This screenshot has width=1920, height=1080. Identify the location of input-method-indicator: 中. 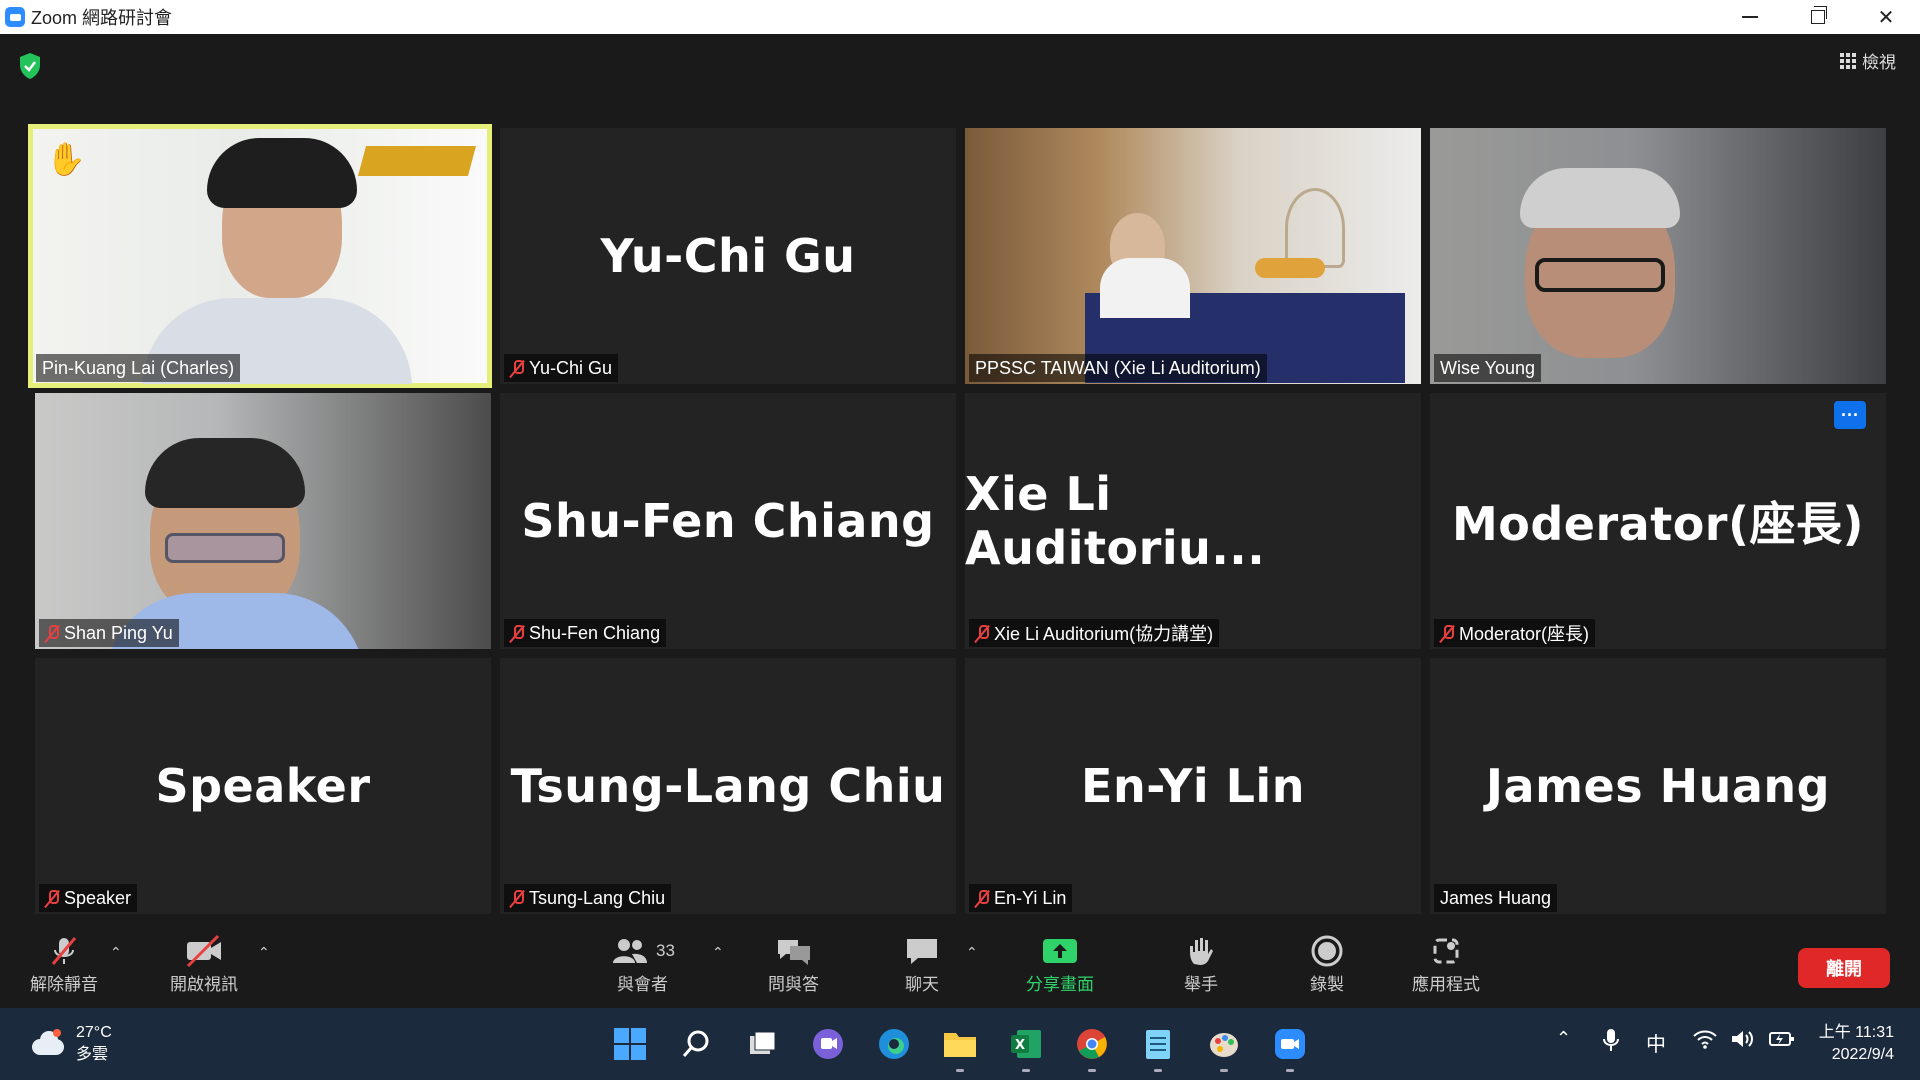
(1656, 1042).